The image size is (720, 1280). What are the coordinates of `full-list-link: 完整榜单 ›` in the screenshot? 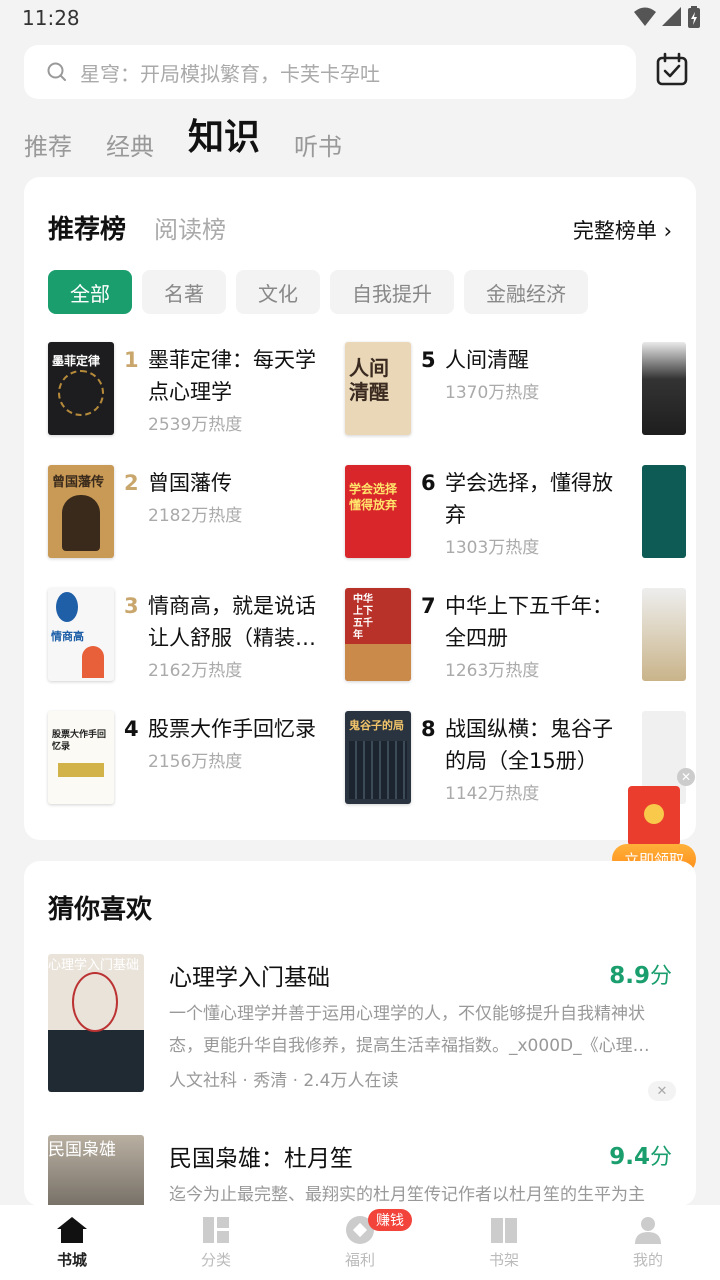 It's located at (622, 230).